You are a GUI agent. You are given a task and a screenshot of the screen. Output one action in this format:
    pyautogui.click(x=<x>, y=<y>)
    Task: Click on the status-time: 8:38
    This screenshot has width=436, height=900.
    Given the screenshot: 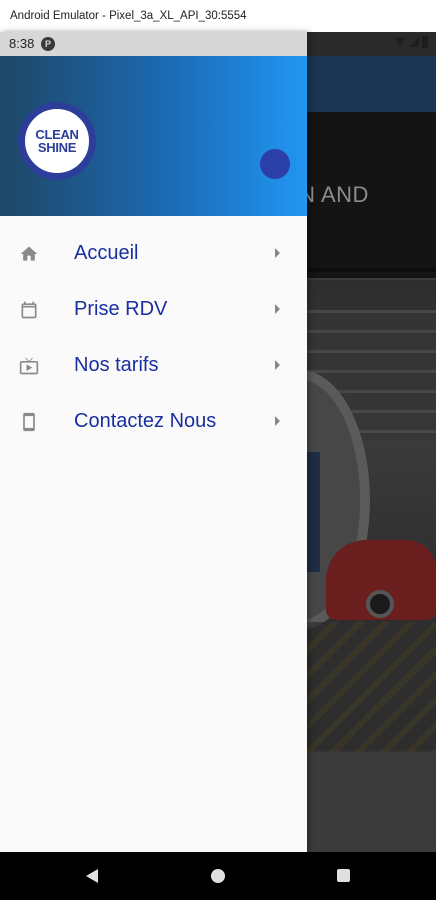 What is the action you would take?
    pyautogui.click(x=22, y=43)
    